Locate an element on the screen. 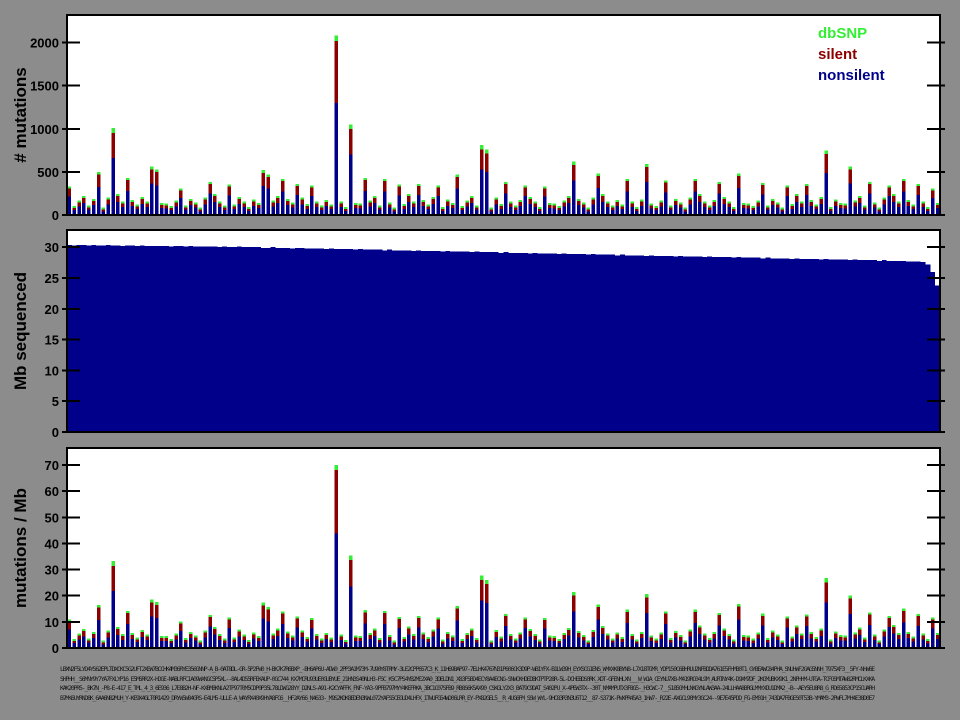 This screenshot has width=960, height=720. legend-item-silent: silent is located at coordinates (838, 54).